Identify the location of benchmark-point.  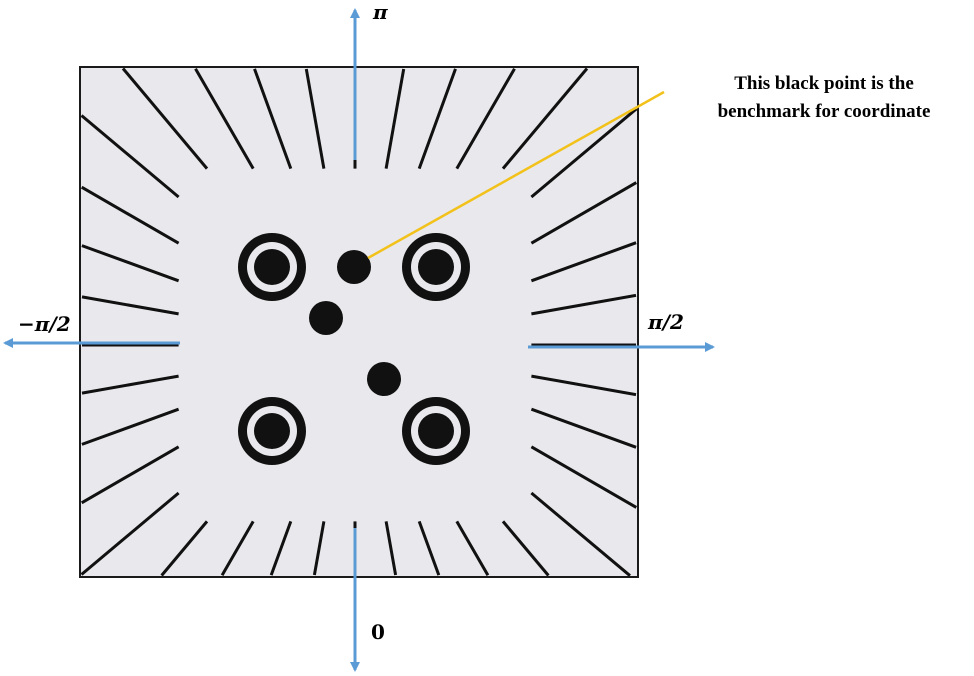
(354, 267).